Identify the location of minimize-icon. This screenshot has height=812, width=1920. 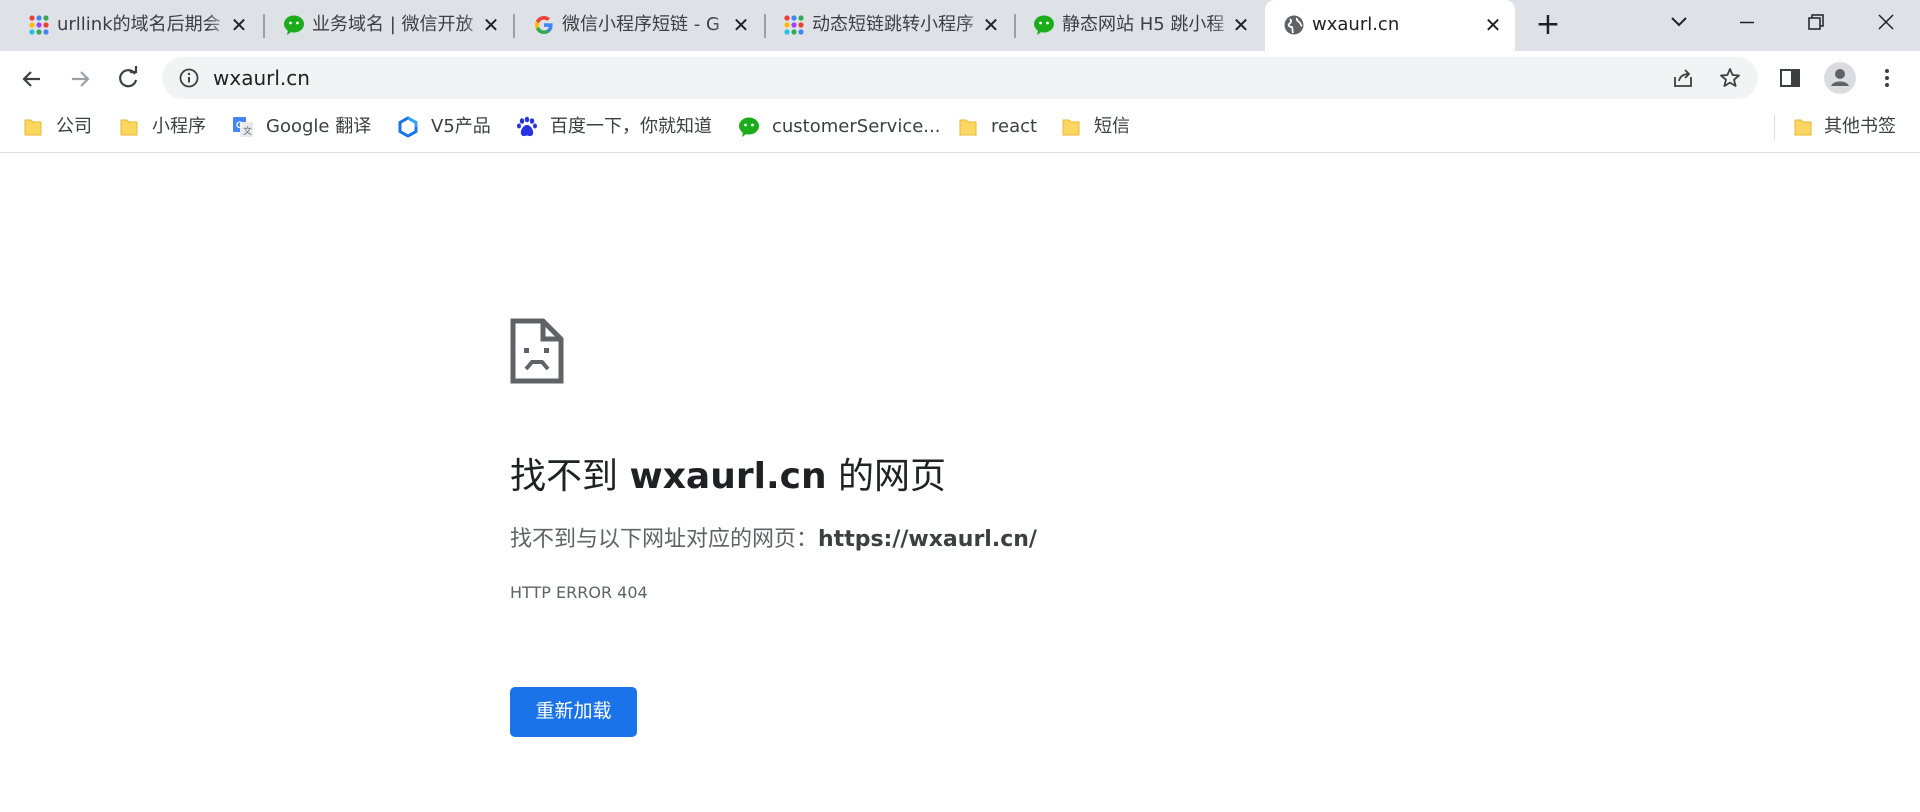
(1747, 23).